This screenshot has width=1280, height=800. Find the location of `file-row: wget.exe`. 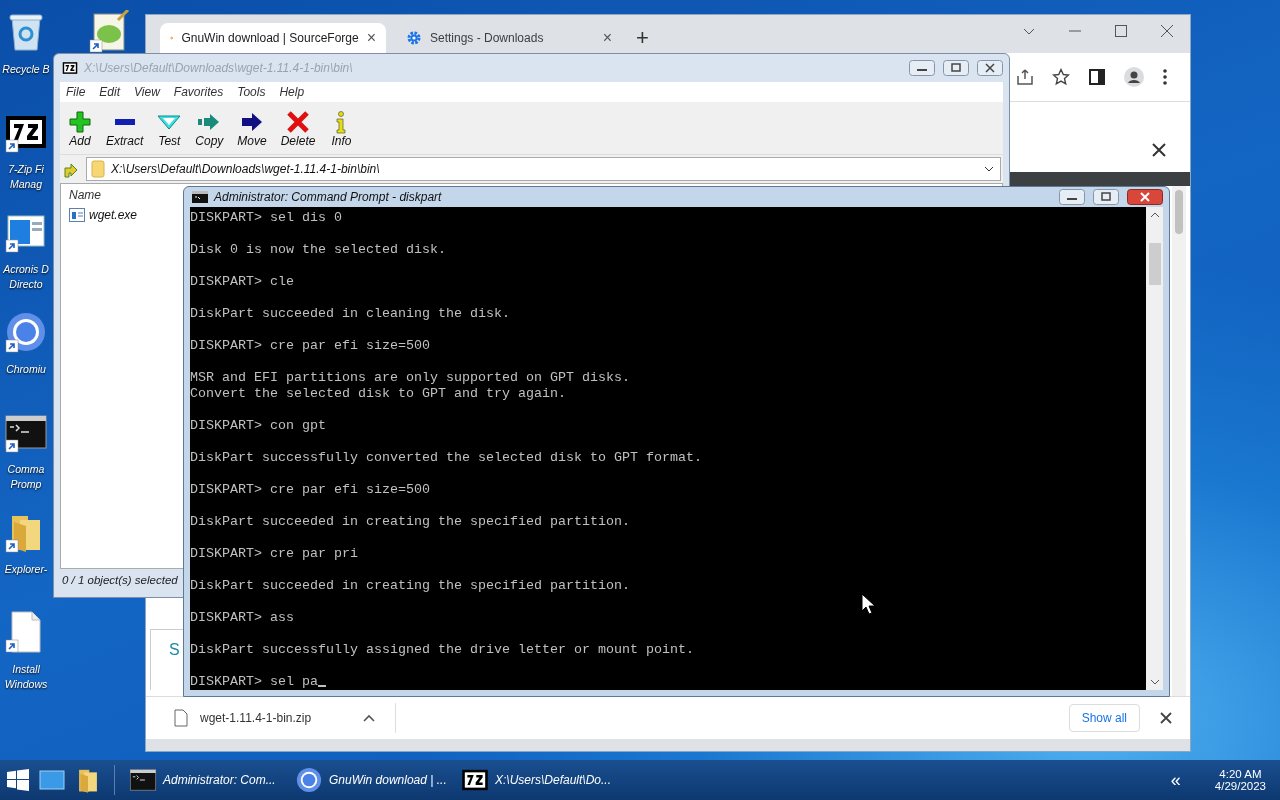

file-row: wget.exe is located at coordinates (103, 215).